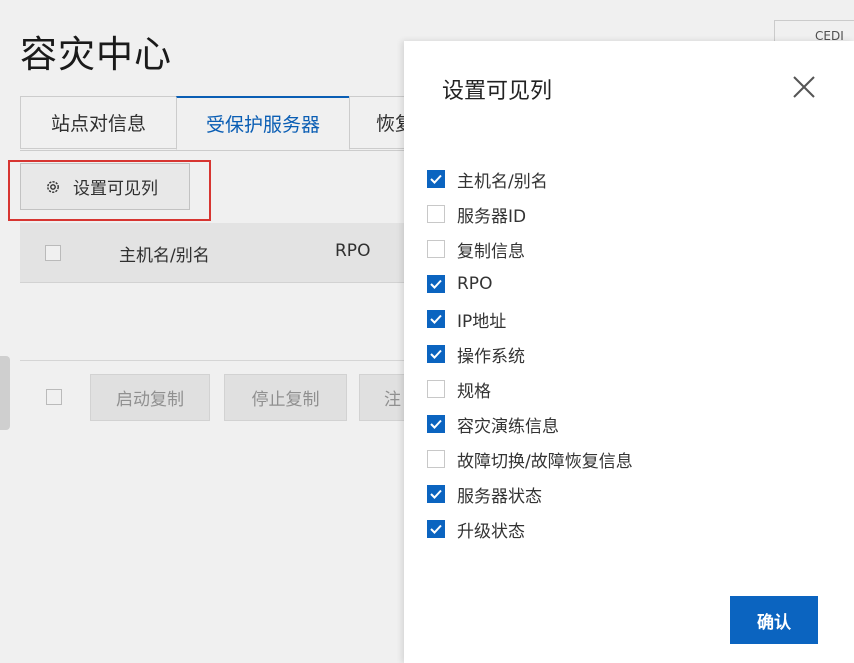 This screenshot has width=854, height=663. Describe the element at coordinates (577, 284) in the screenshot. I see `option-rpo: RPO` at that location.